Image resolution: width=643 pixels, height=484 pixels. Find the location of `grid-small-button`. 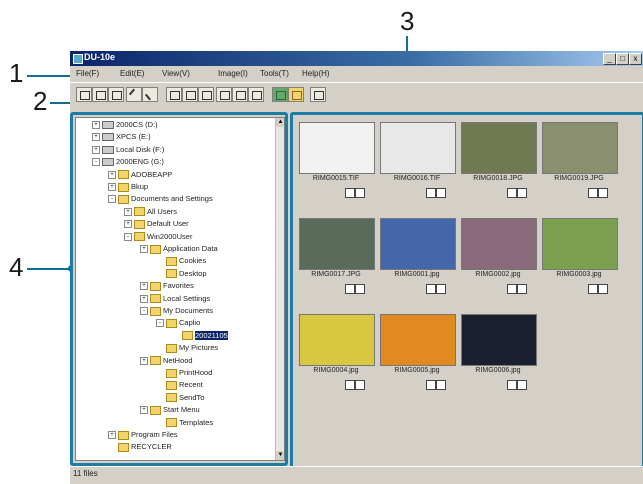

grid-small-button is located at coordinates (224, 94).